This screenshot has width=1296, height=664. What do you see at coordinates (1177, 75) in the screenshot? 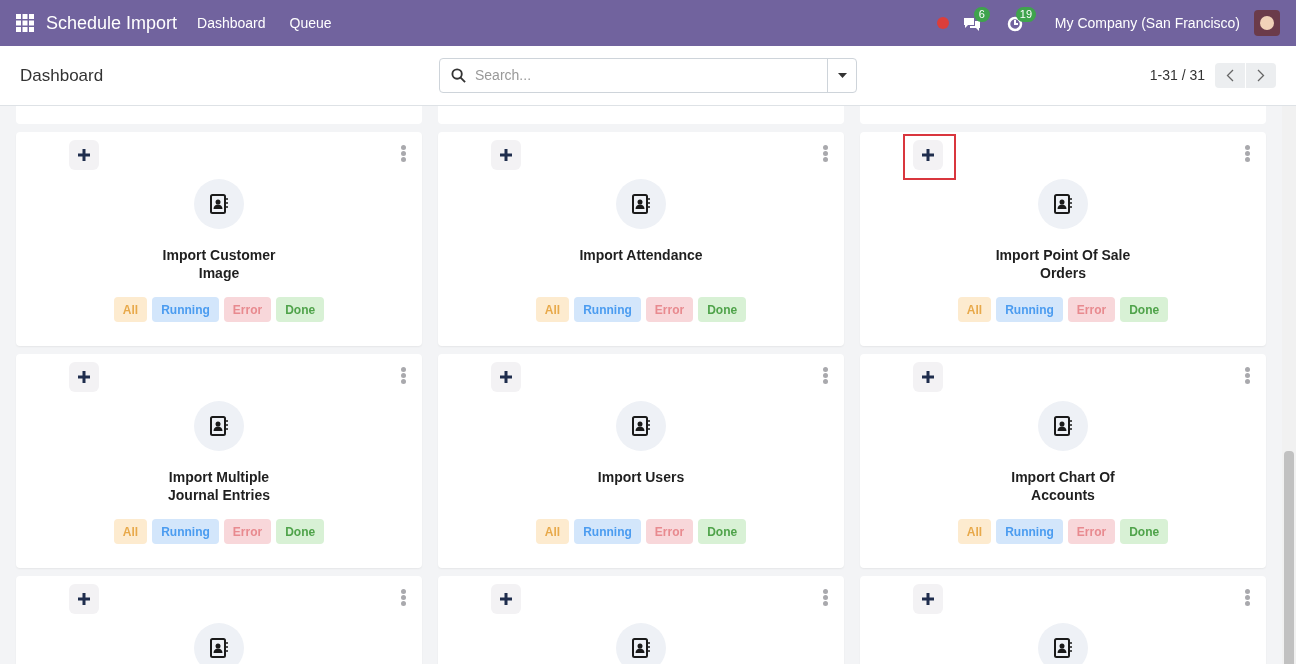
I see `pager-value: 1-31 / 31` at bounding box center [1177, 75].